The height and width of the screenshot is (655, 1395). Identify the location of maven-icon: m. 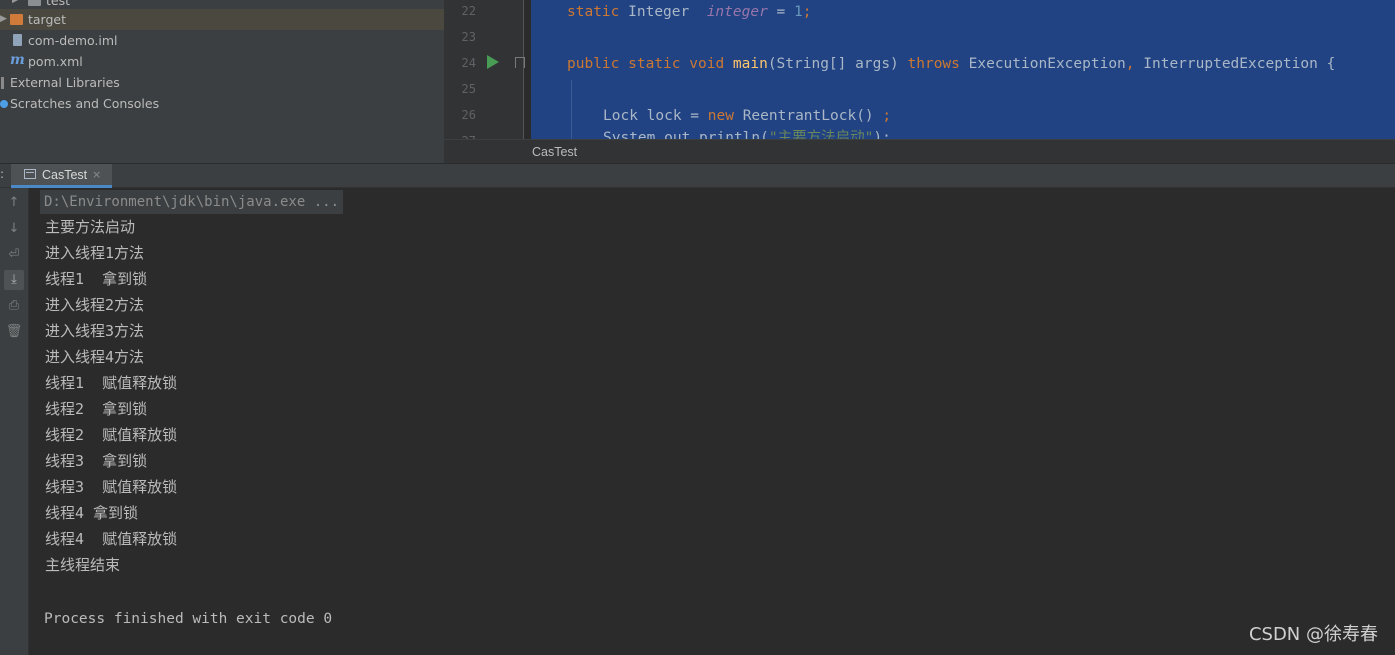
(17, 60).